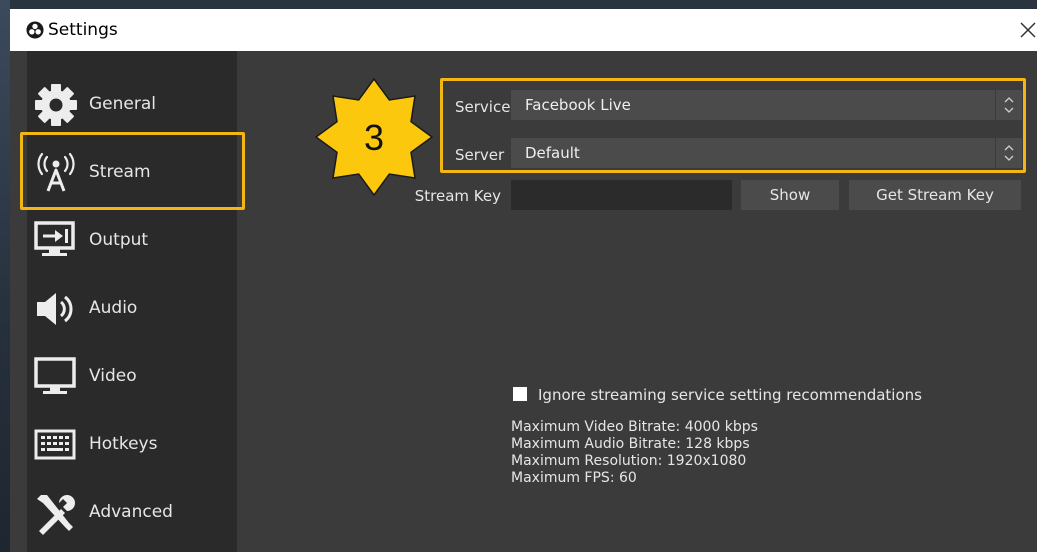 This screenshot has width=1037, height=552. I want to click on step-number: 3, so click(374, 137).